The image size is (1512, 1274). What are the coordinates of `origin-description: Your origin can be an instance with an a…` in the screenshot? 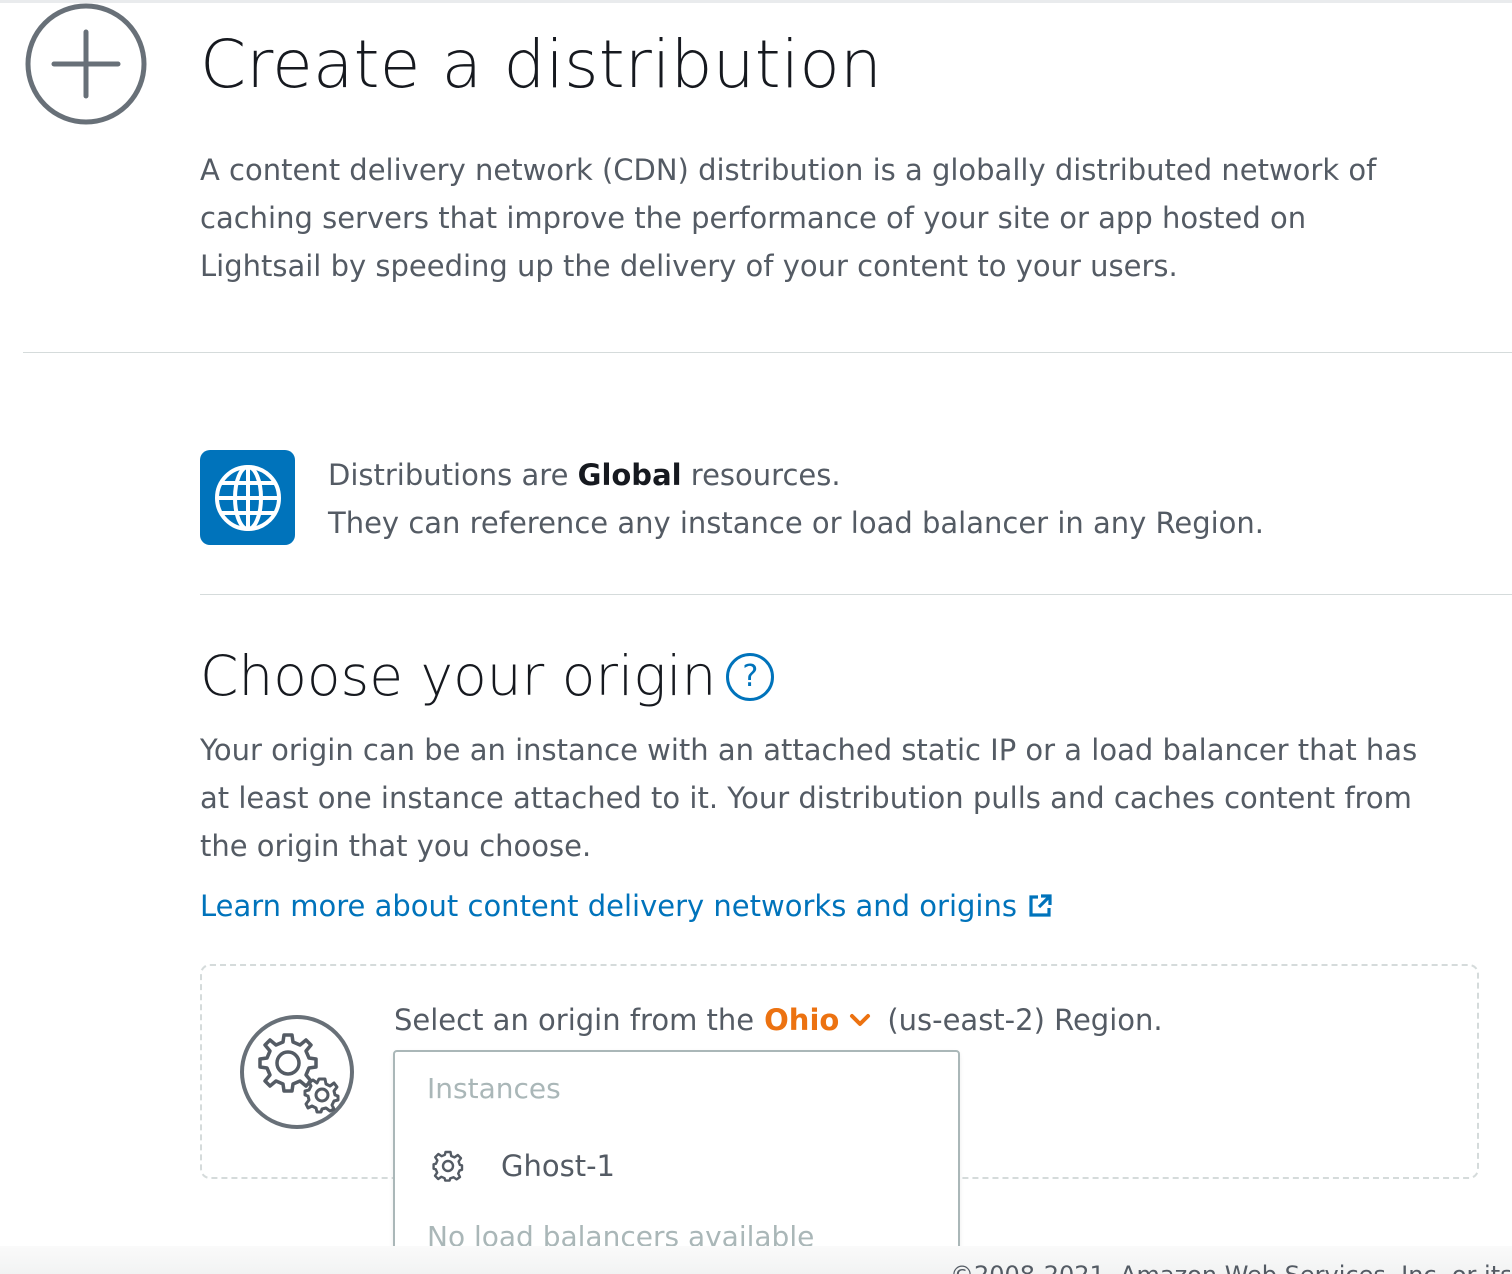 It's located at (809, 798).